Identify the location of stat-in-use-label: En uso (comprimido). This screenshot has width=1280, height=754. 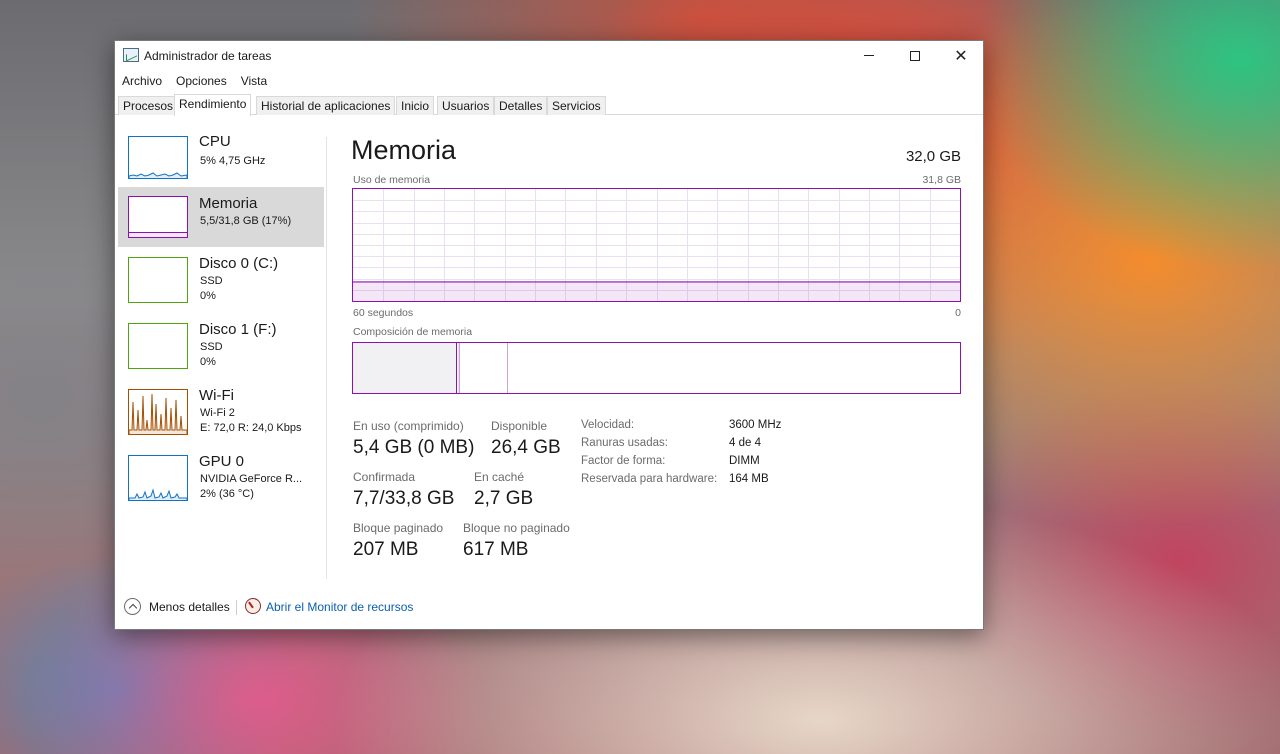
(408, 426).